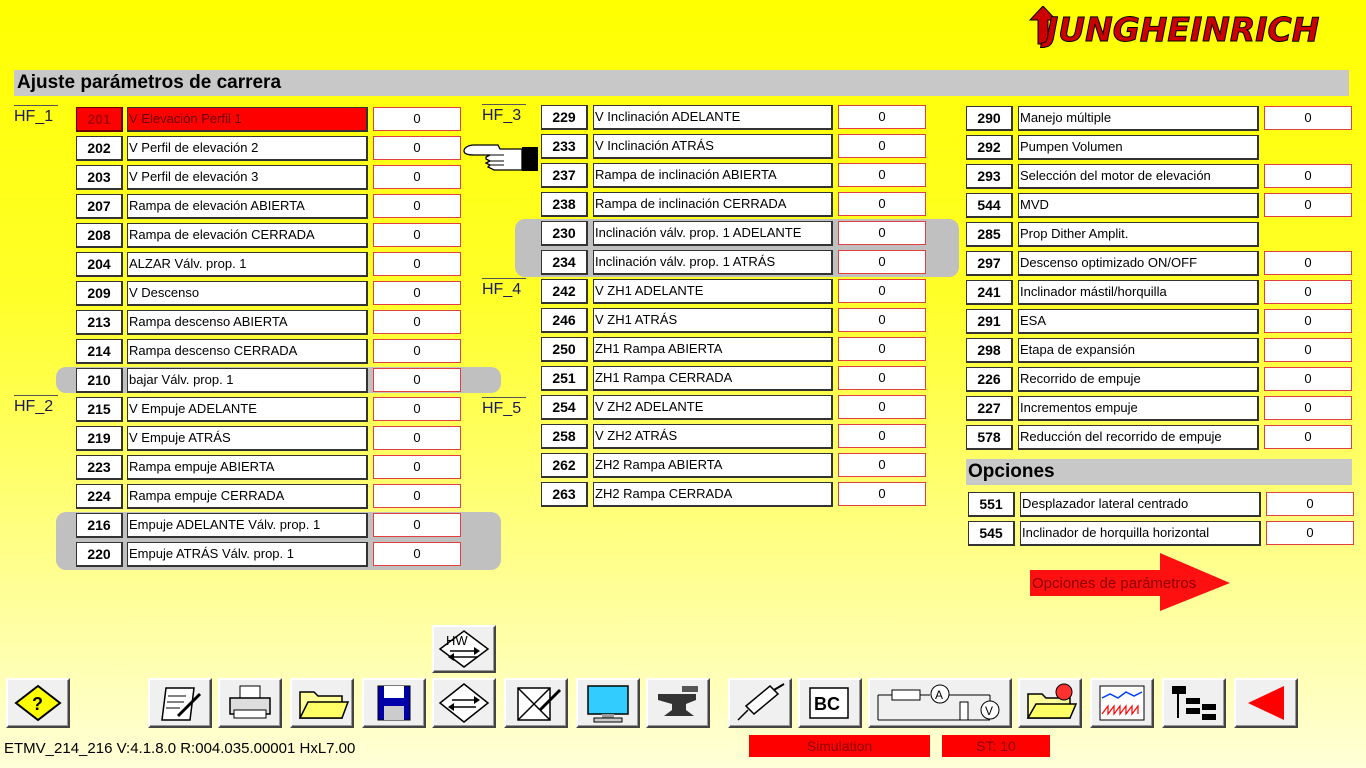  Describe the element at coordinates (247, 525) in the screenshot. I see `param-label: Empuje ADELANTE Válv. prop. 1` at that location.